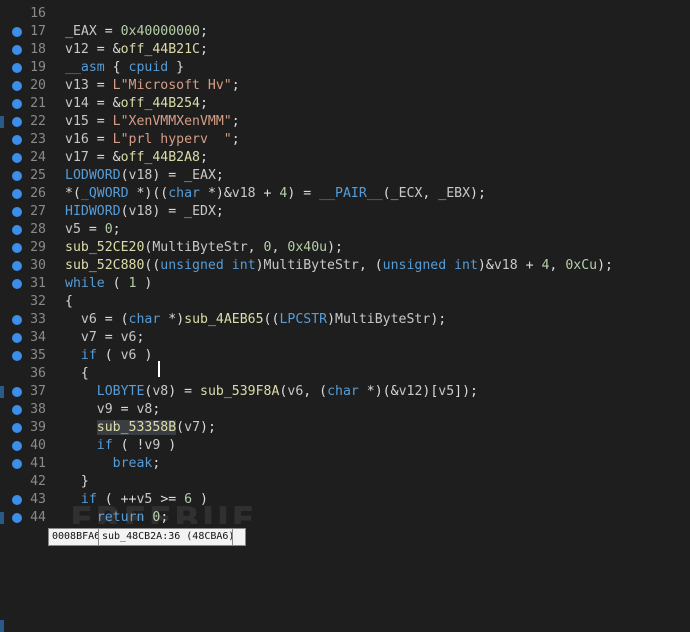 The width and height of the screenshot is (690, 632). I want to click on code-line: 20 v13 = L"Microsoft Hv";, so click(345, 86).